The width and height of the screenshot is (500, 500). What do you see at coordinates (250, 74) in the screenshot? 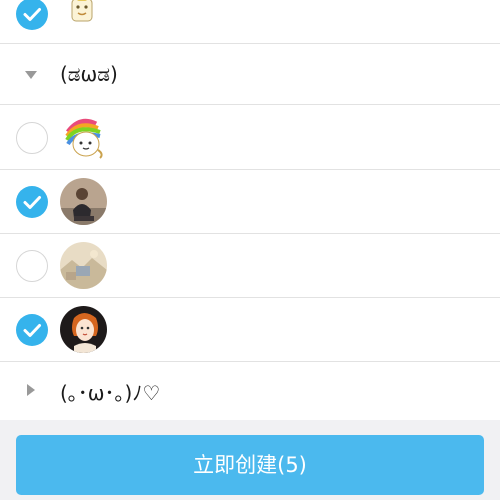
I see `group-header: (ಡωಡ)` at bounding box center [250, 74].